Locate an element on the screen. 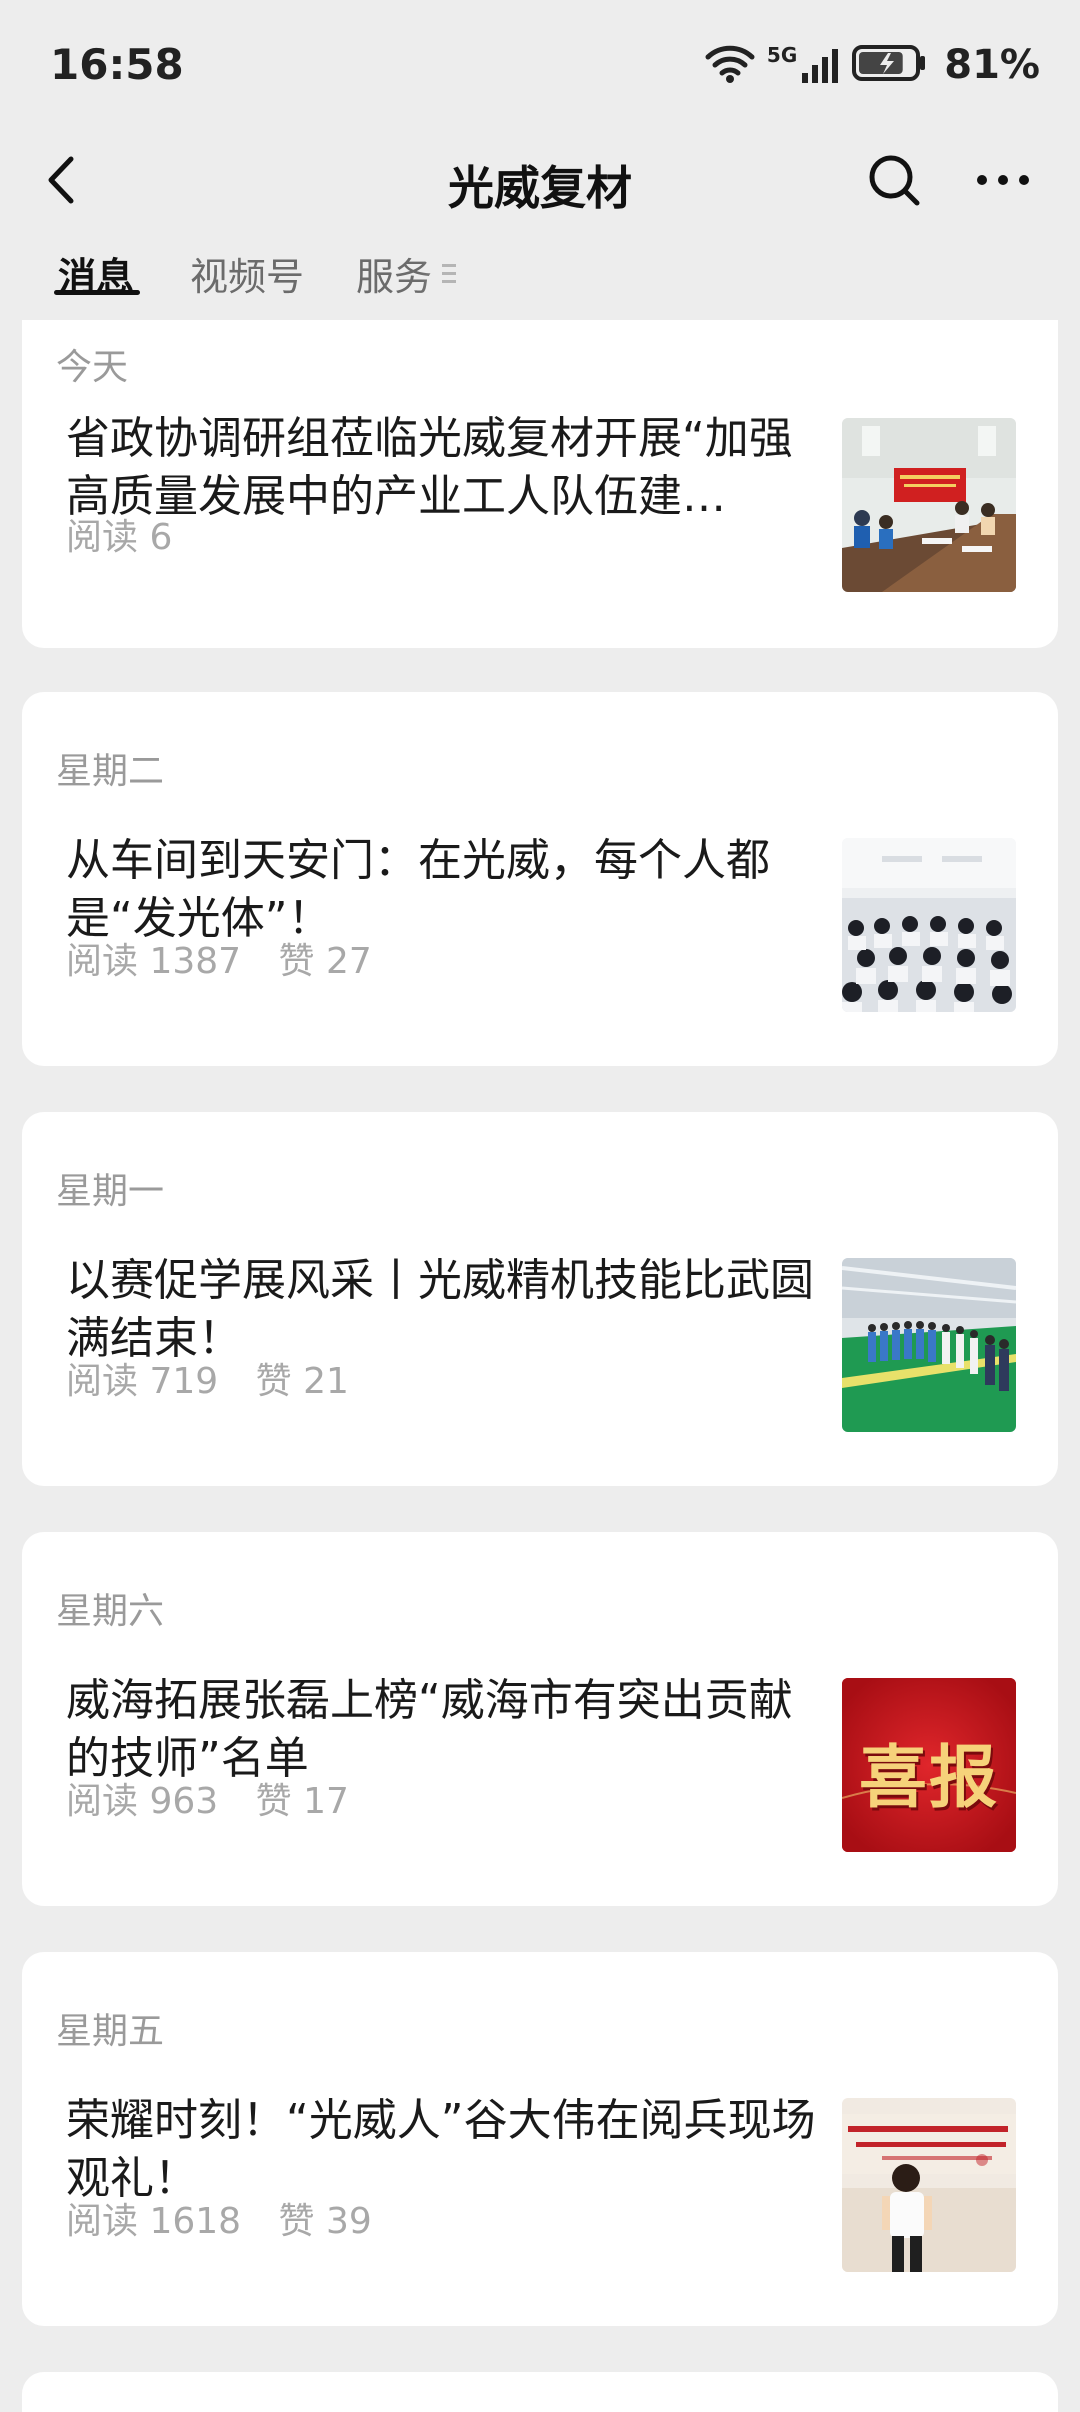  read-count: 阅读 719 is located at coordinates (142, 1381).